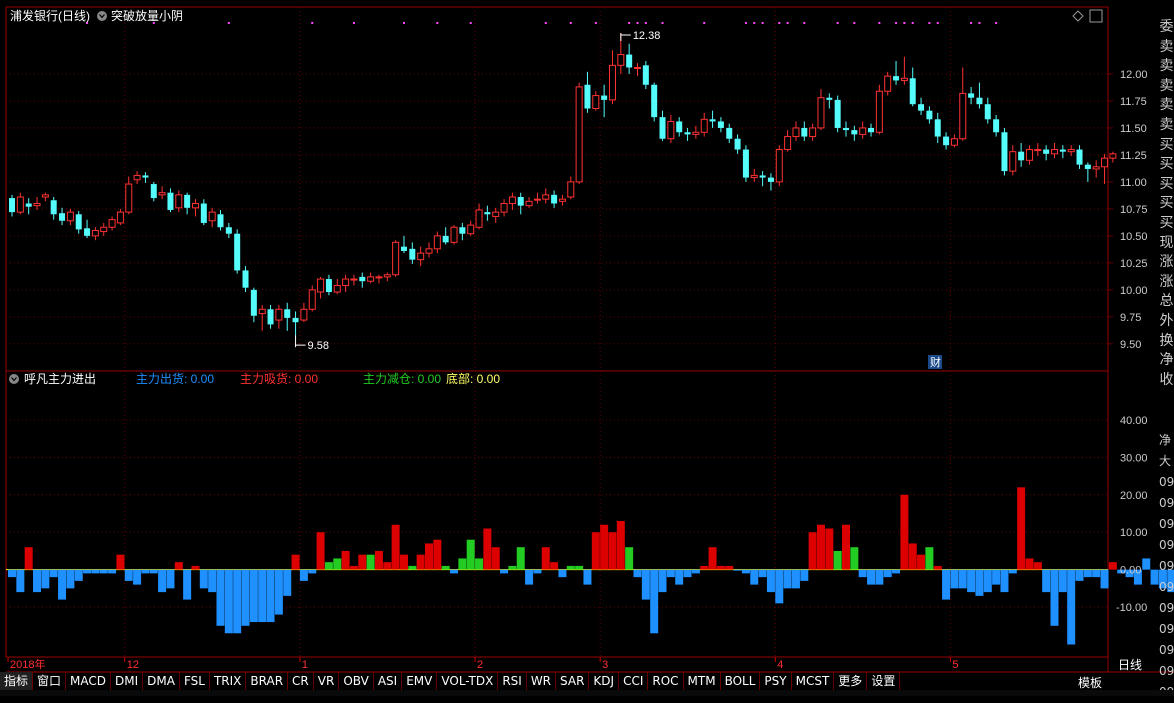  Describe the element at coordinates (573, 681) in the screenshot. I see `tab-sar: SAR` at that location.